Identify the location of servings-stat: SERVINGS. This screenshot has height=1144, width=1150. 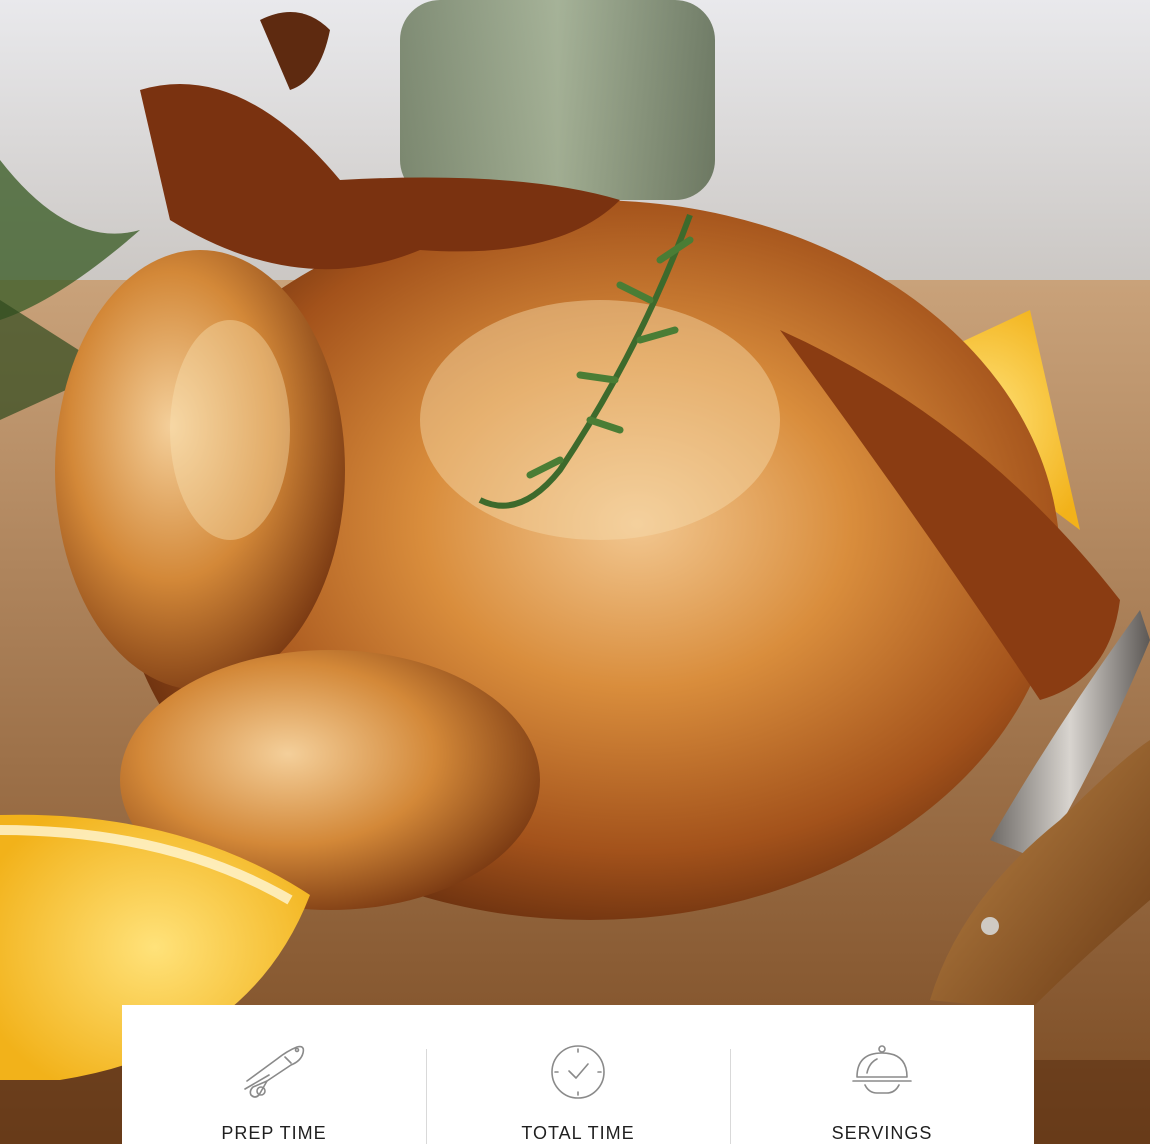
(882, 1074).